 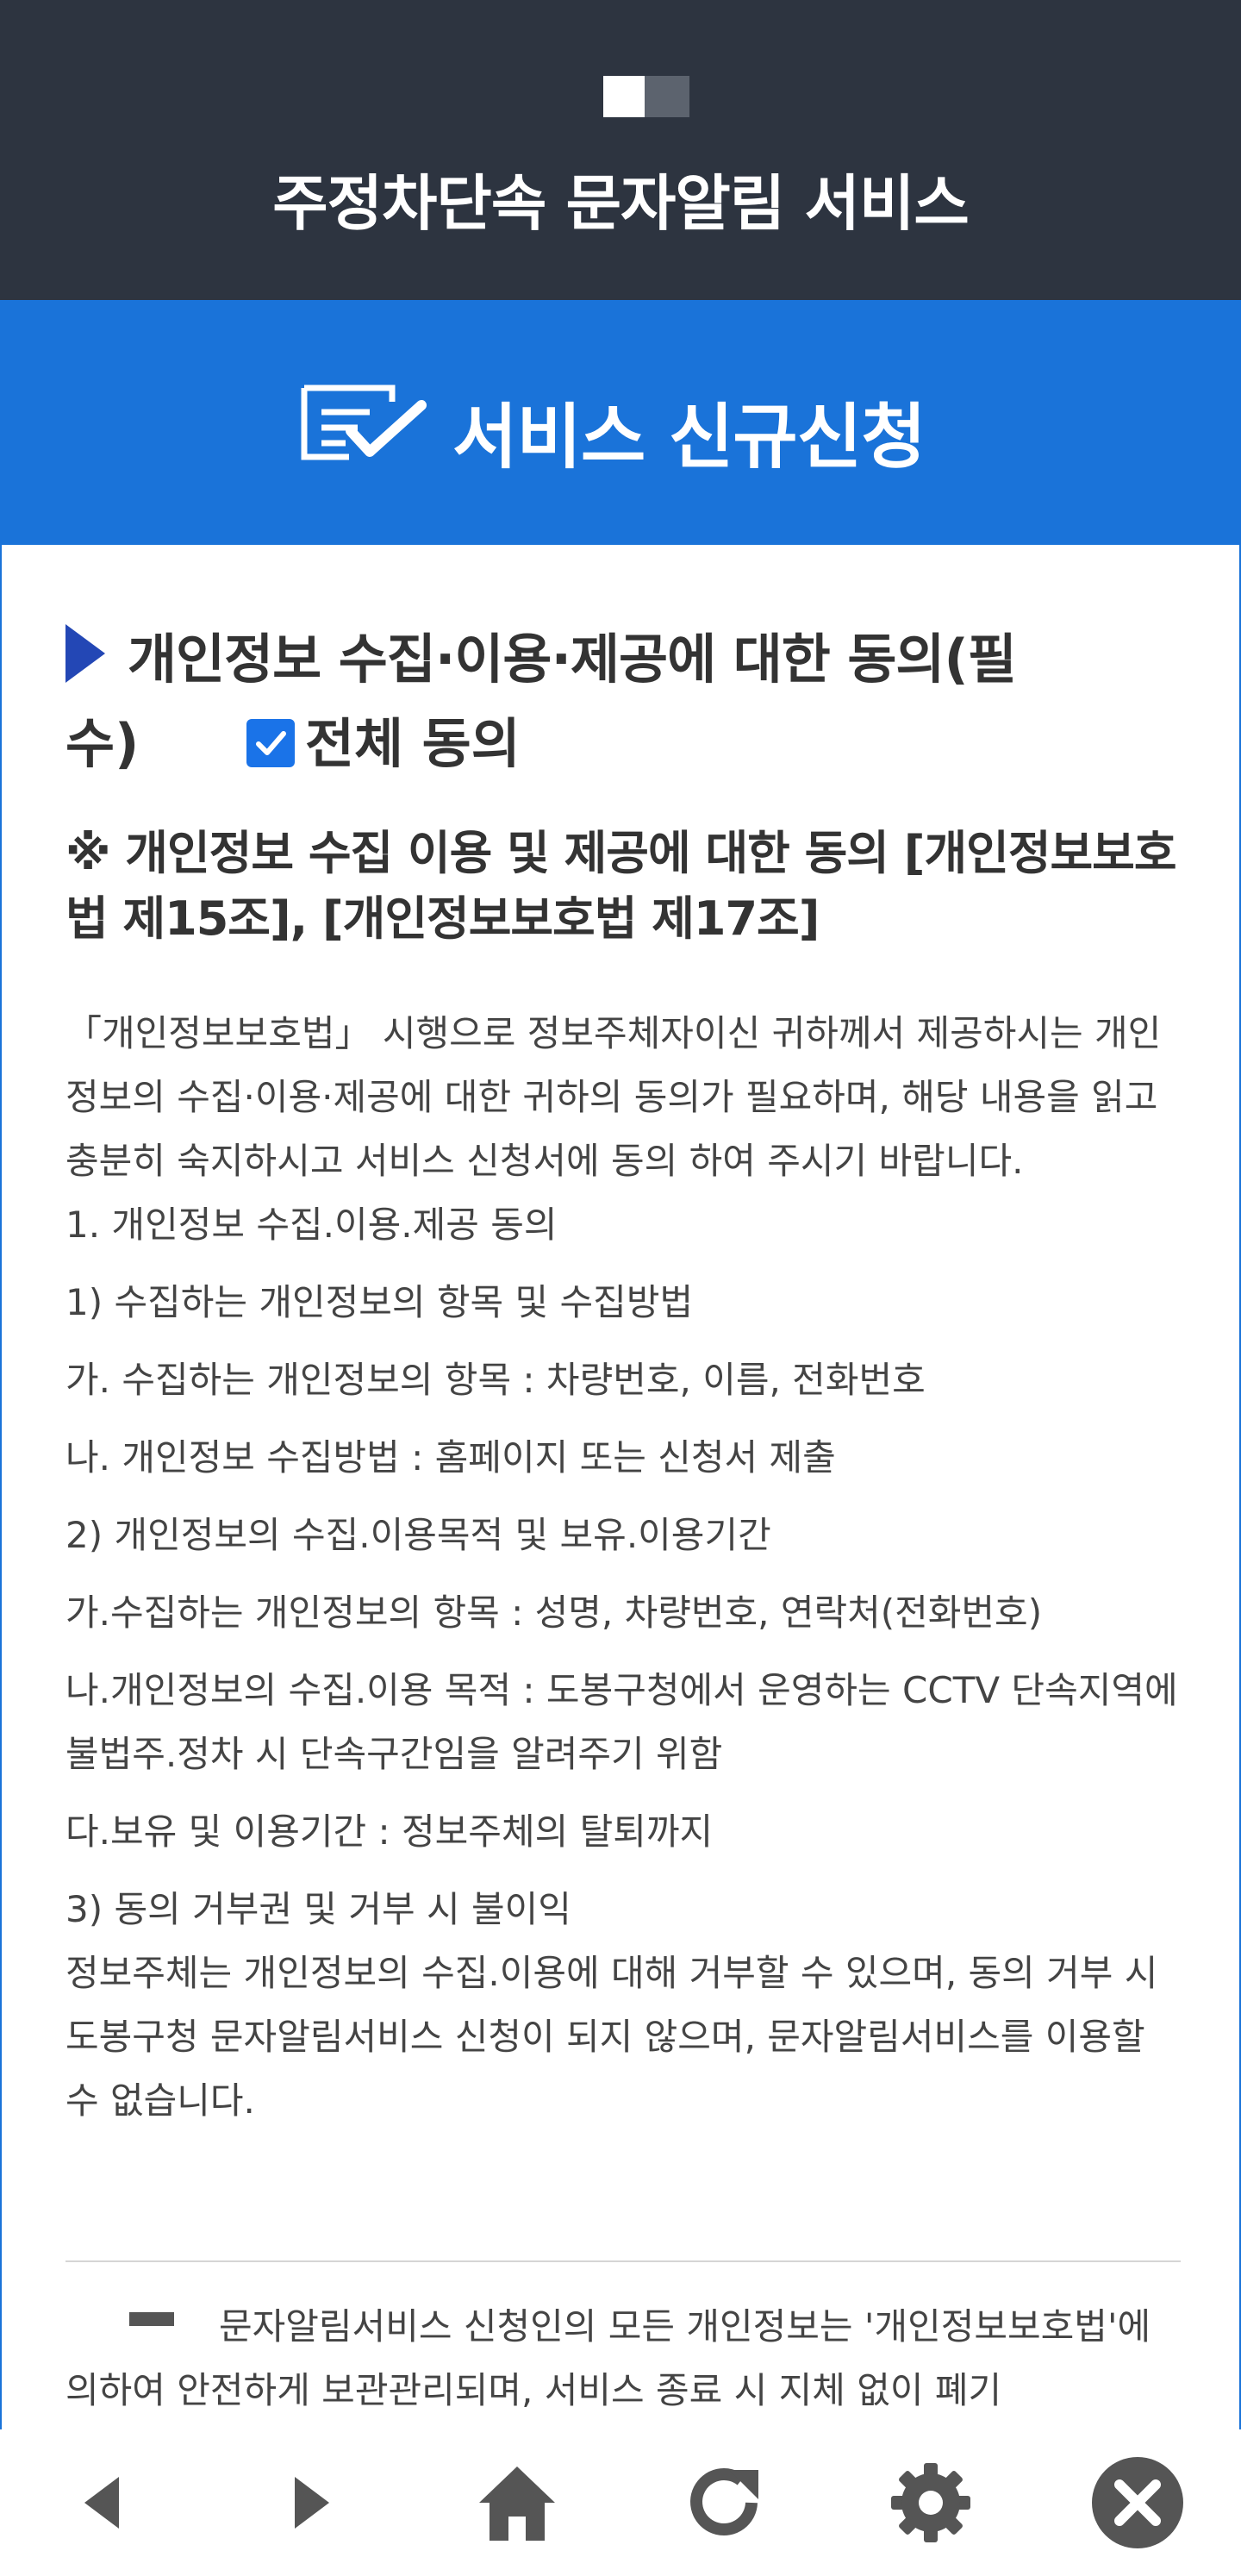 I want to click on close-icon, so click(x=1137, y=2502).